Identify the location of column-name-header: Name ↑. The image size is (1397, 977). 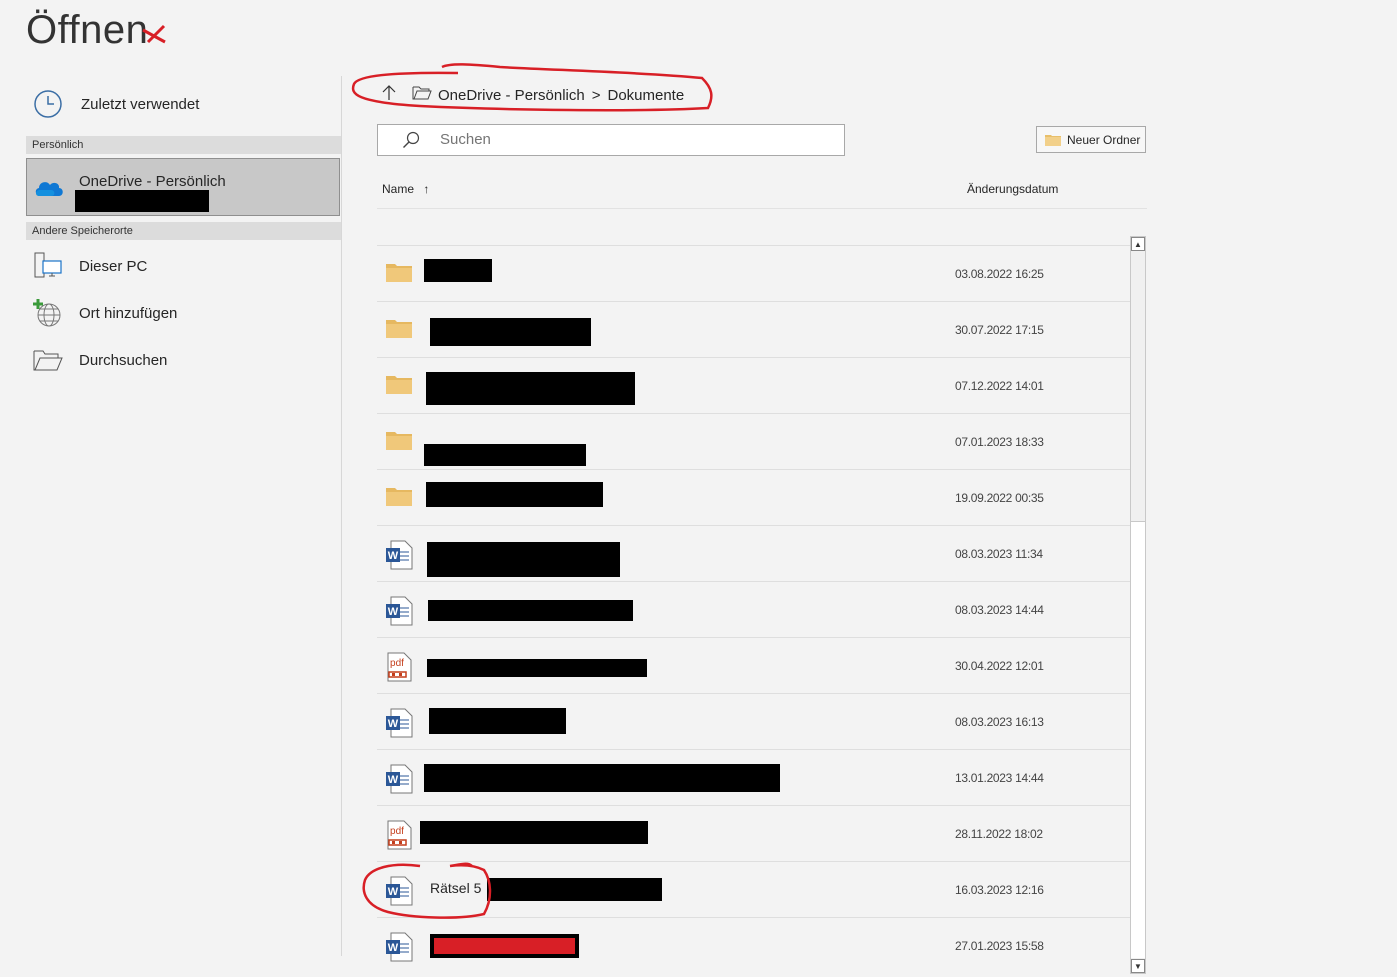
(405, 189).